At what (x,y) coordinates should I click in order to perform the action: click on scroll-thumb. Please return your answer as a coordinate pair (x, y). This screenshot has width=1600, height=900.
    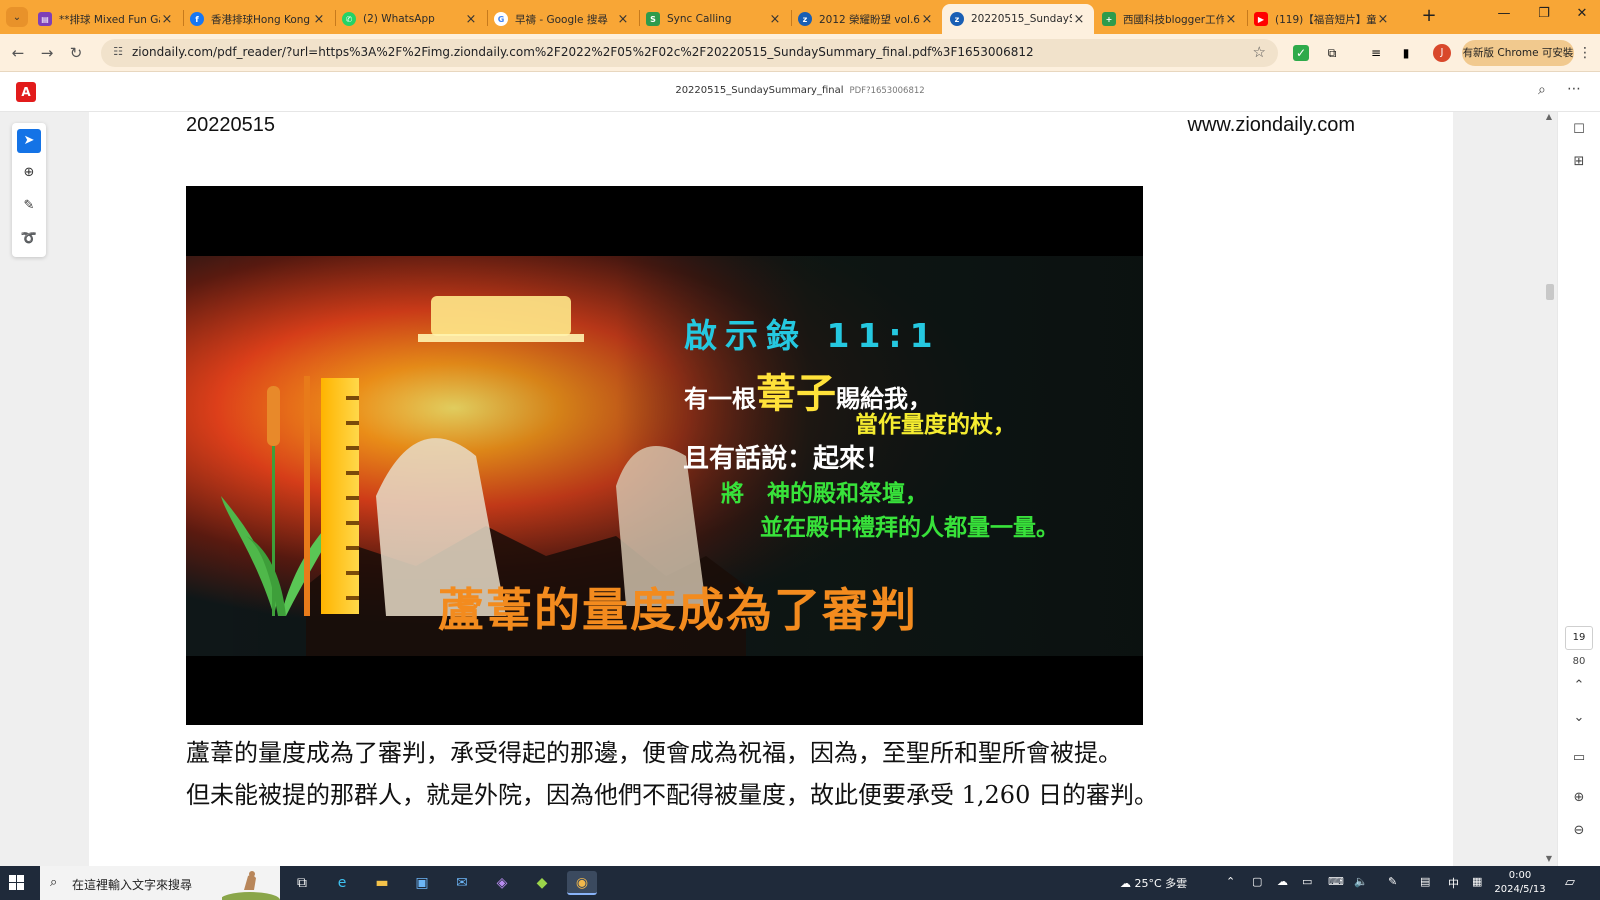
    Looking at the image, I should click on (1550, 292).